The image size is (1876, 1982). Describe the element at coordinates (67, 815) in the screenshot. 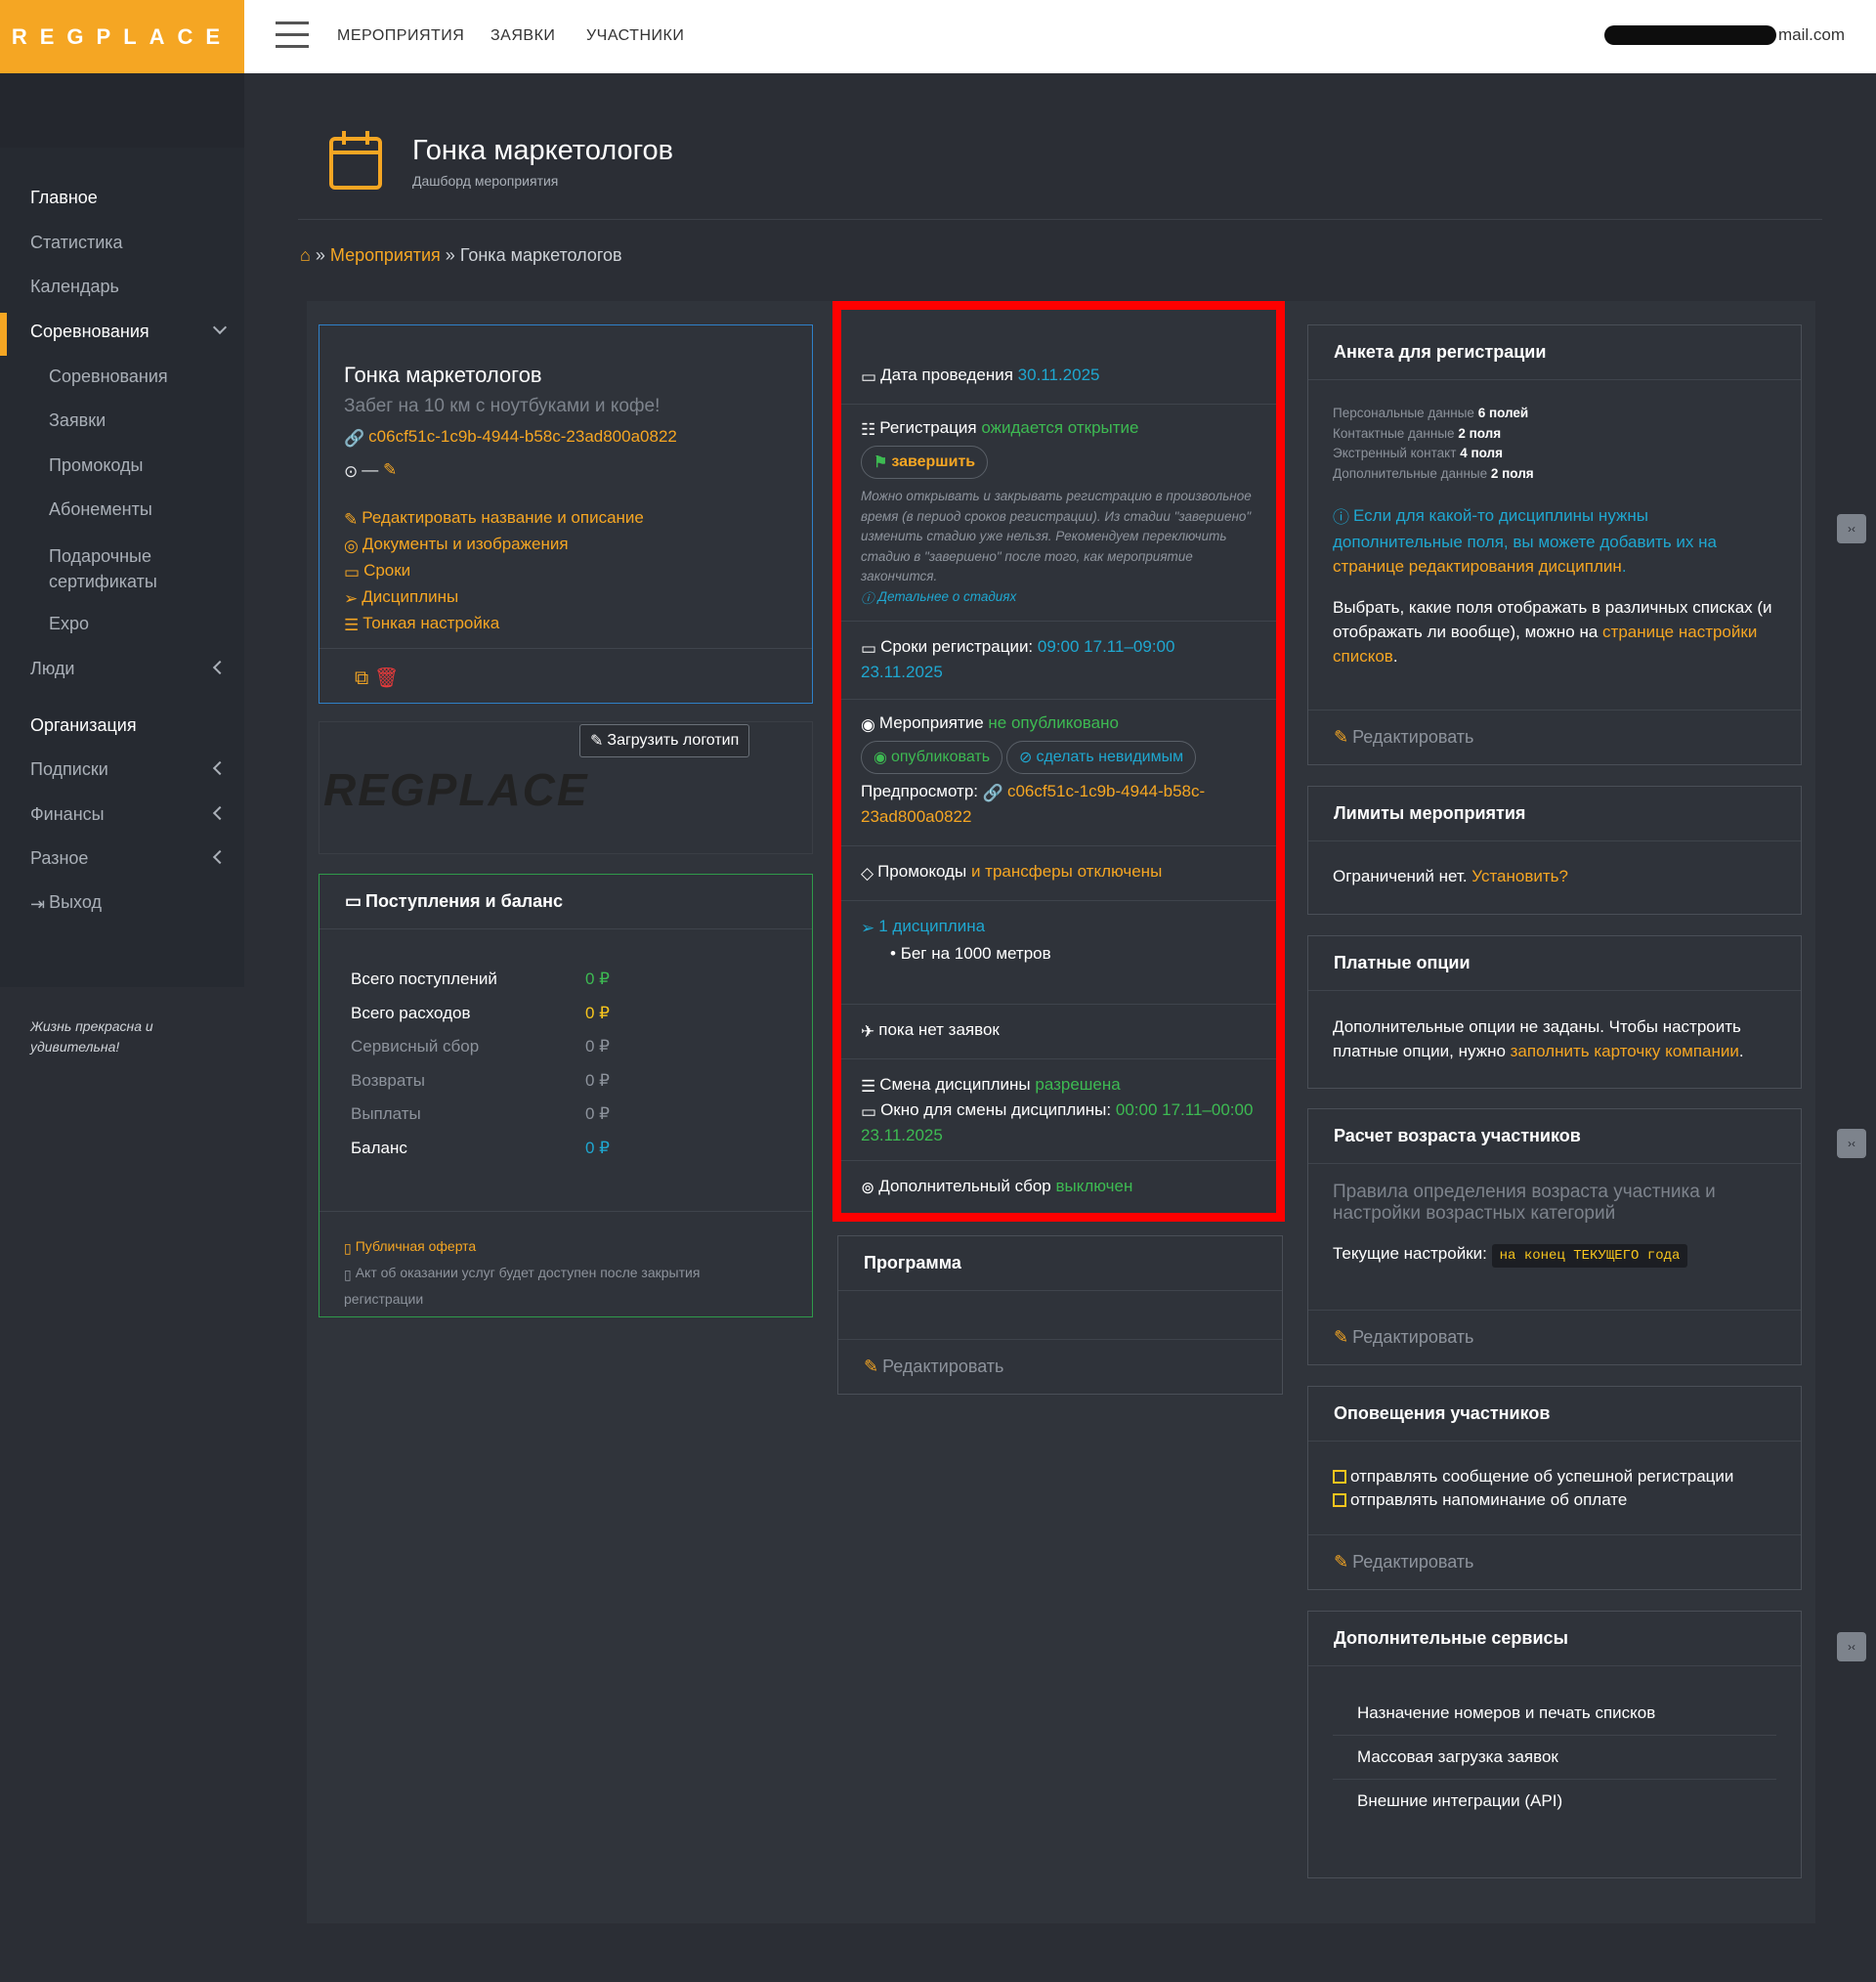

I see `sidebar-item-finance: Финансы` at that location.